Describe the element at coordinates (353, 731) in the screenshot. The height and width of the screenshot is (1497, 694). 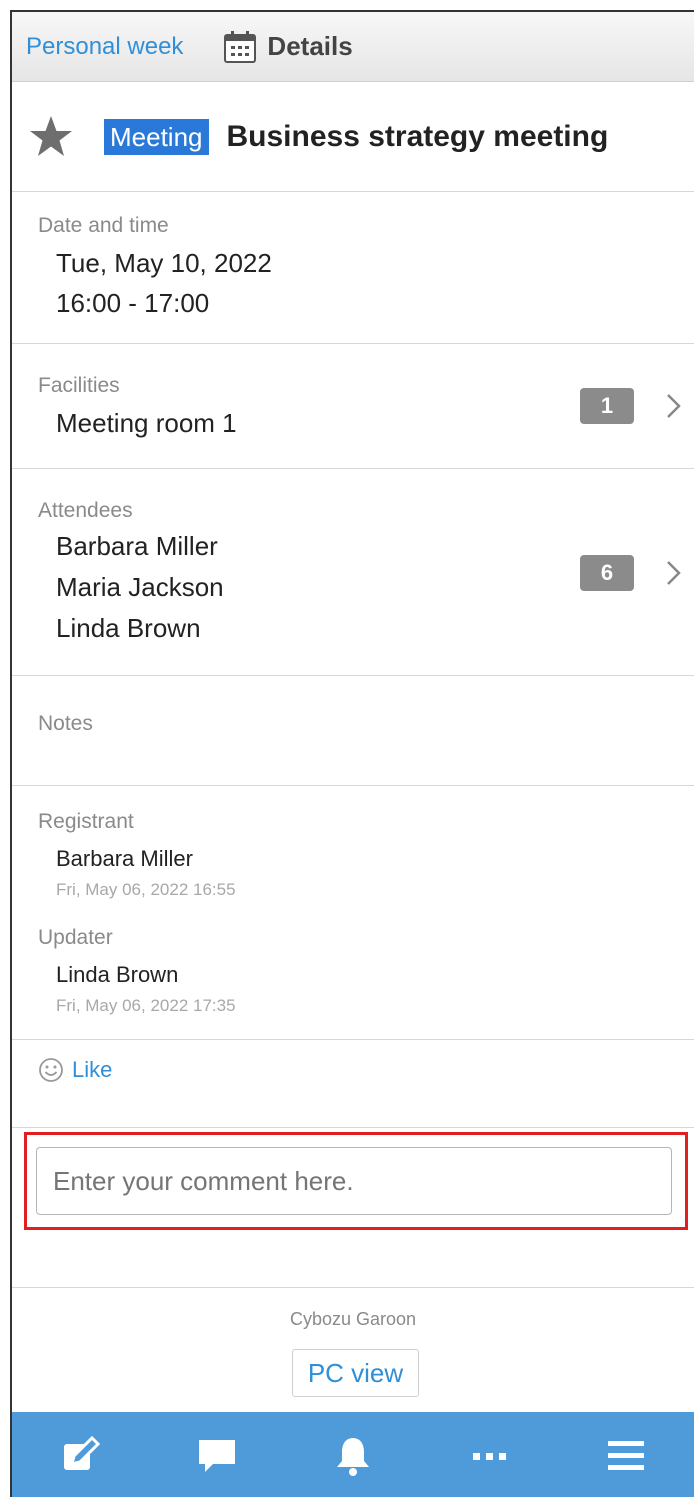
I see `notes-section: Notes` at that location.